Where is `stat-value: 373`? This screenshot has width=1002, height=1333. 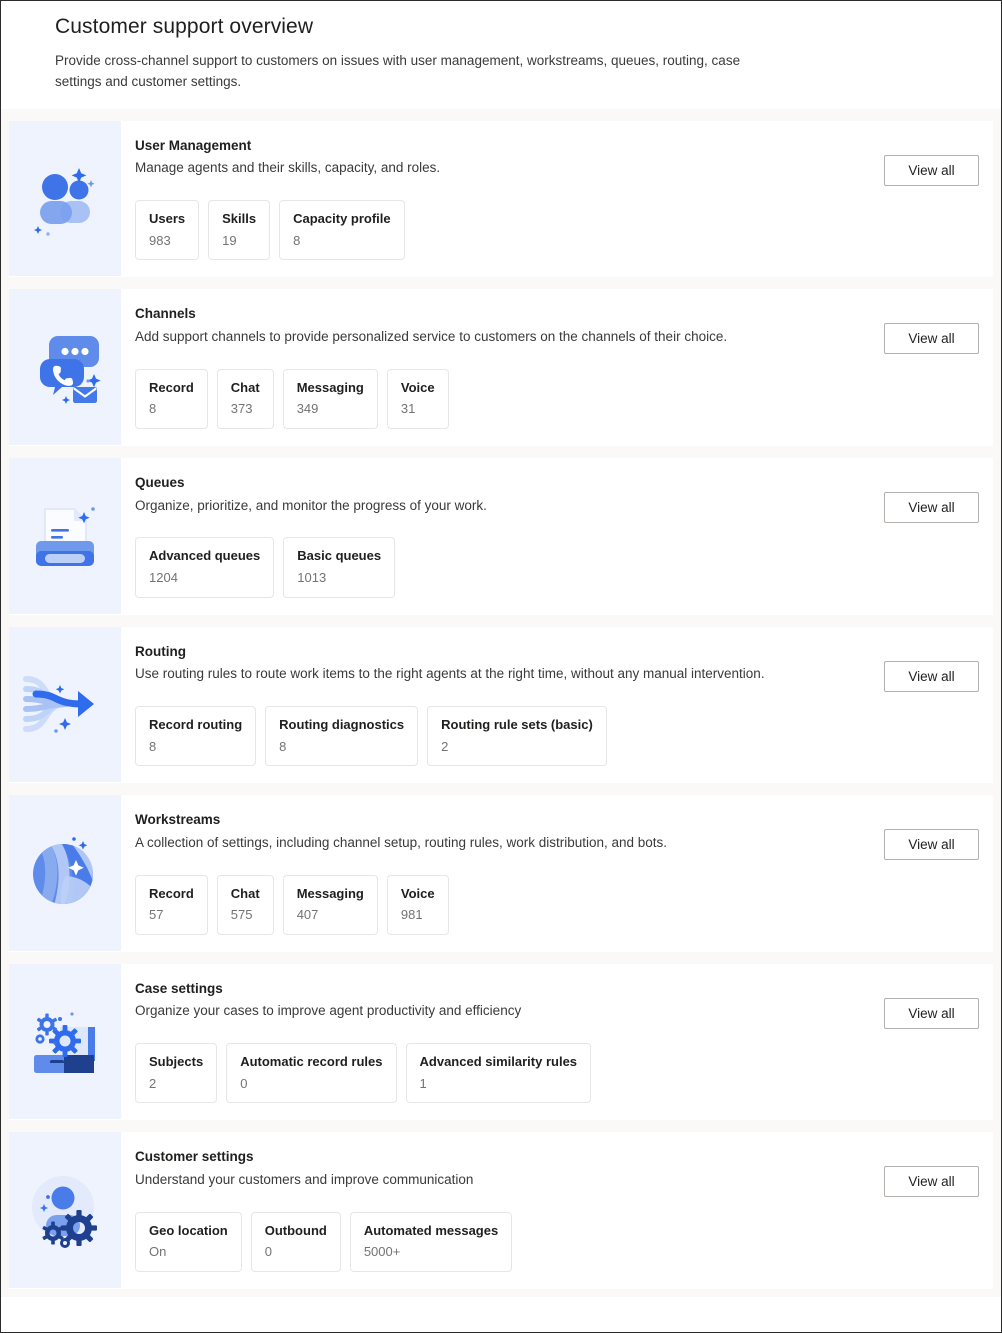
stat-value: 373 is located at coordinates (241, 409).